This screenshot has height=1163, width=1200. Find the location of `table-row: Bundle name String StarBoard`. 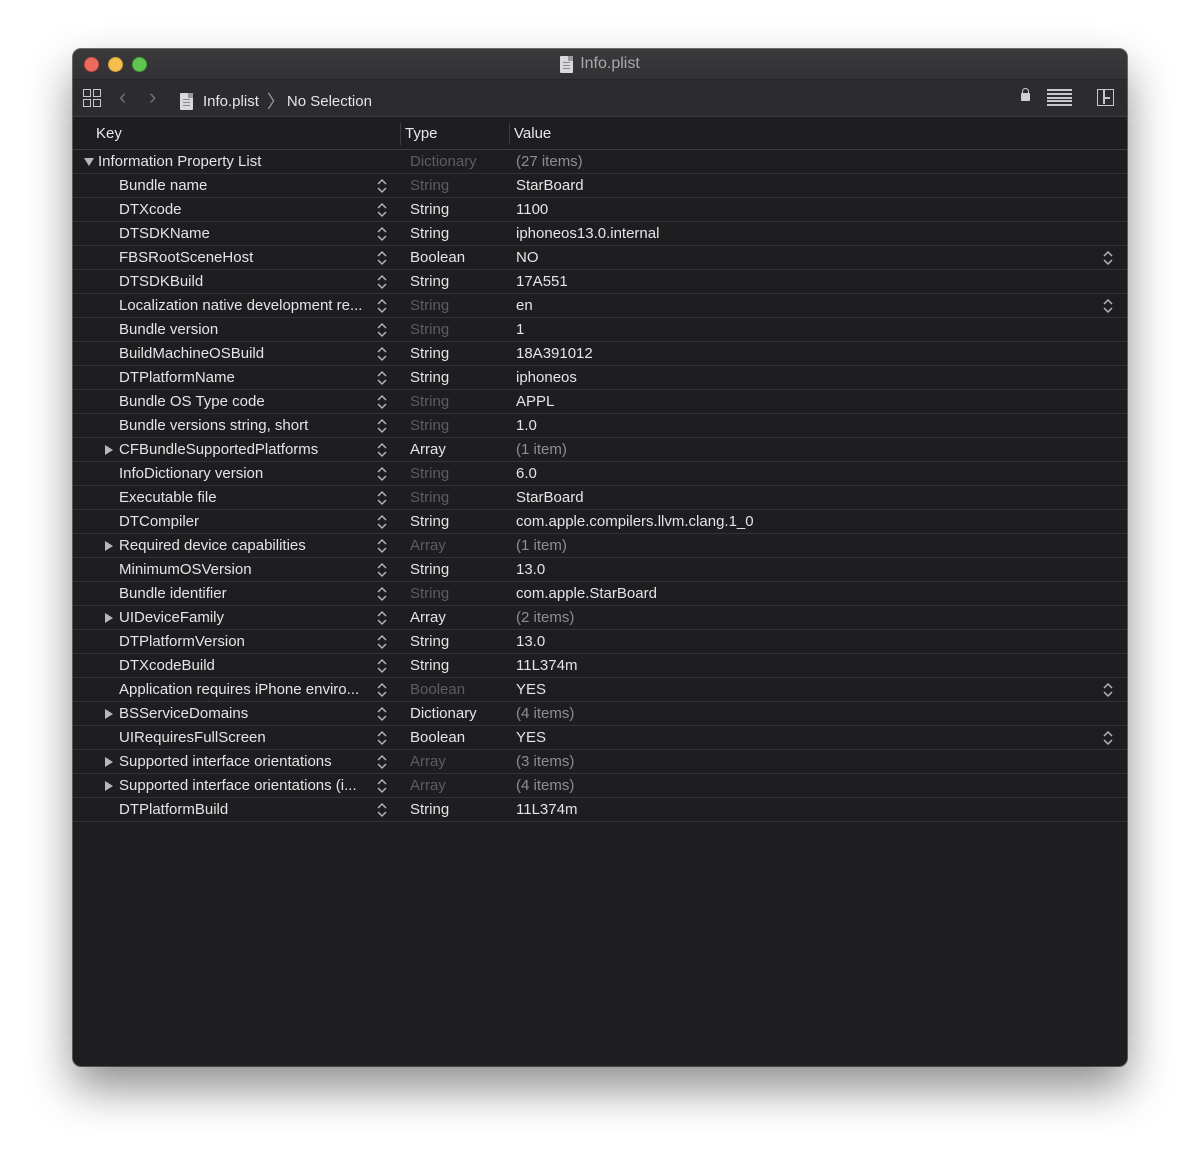

table-row: Bundle name String StarBoard is located at coordinates (600, 186).